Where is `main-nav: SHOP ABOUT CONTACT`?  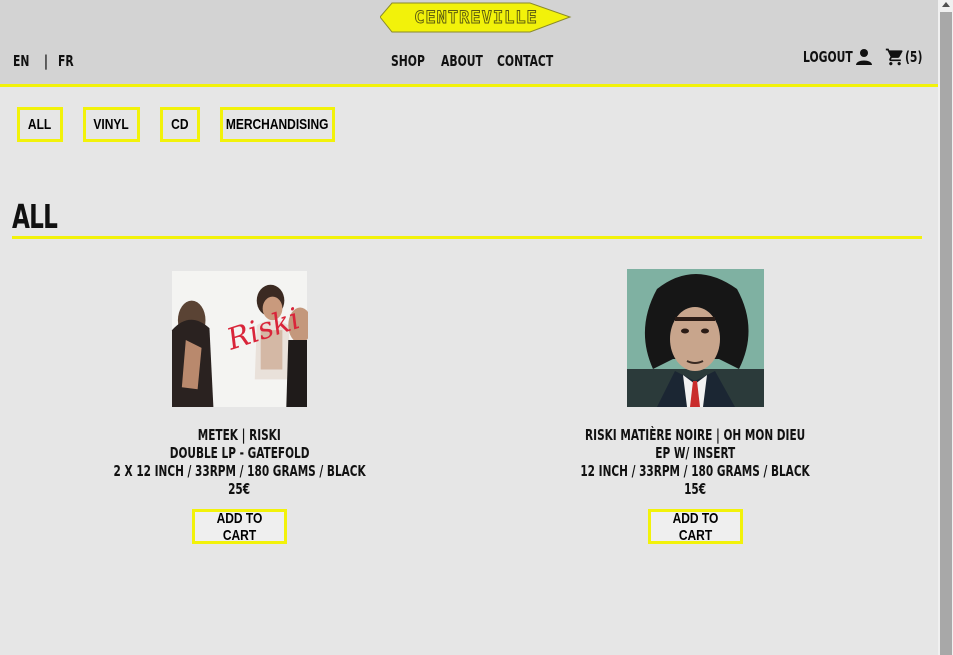
main-nav: SHOP ABOUT CONTACT is located at coordinates (472, 61).